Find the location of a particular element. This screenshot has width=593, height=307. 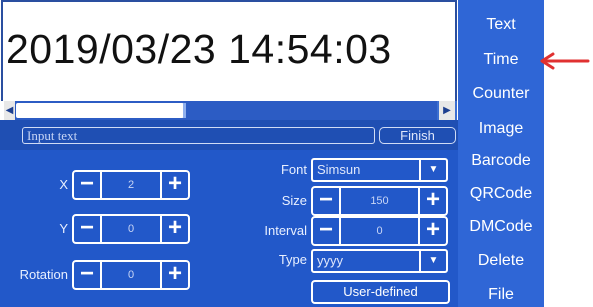

x-label: X is located at coordinates (63, 184).